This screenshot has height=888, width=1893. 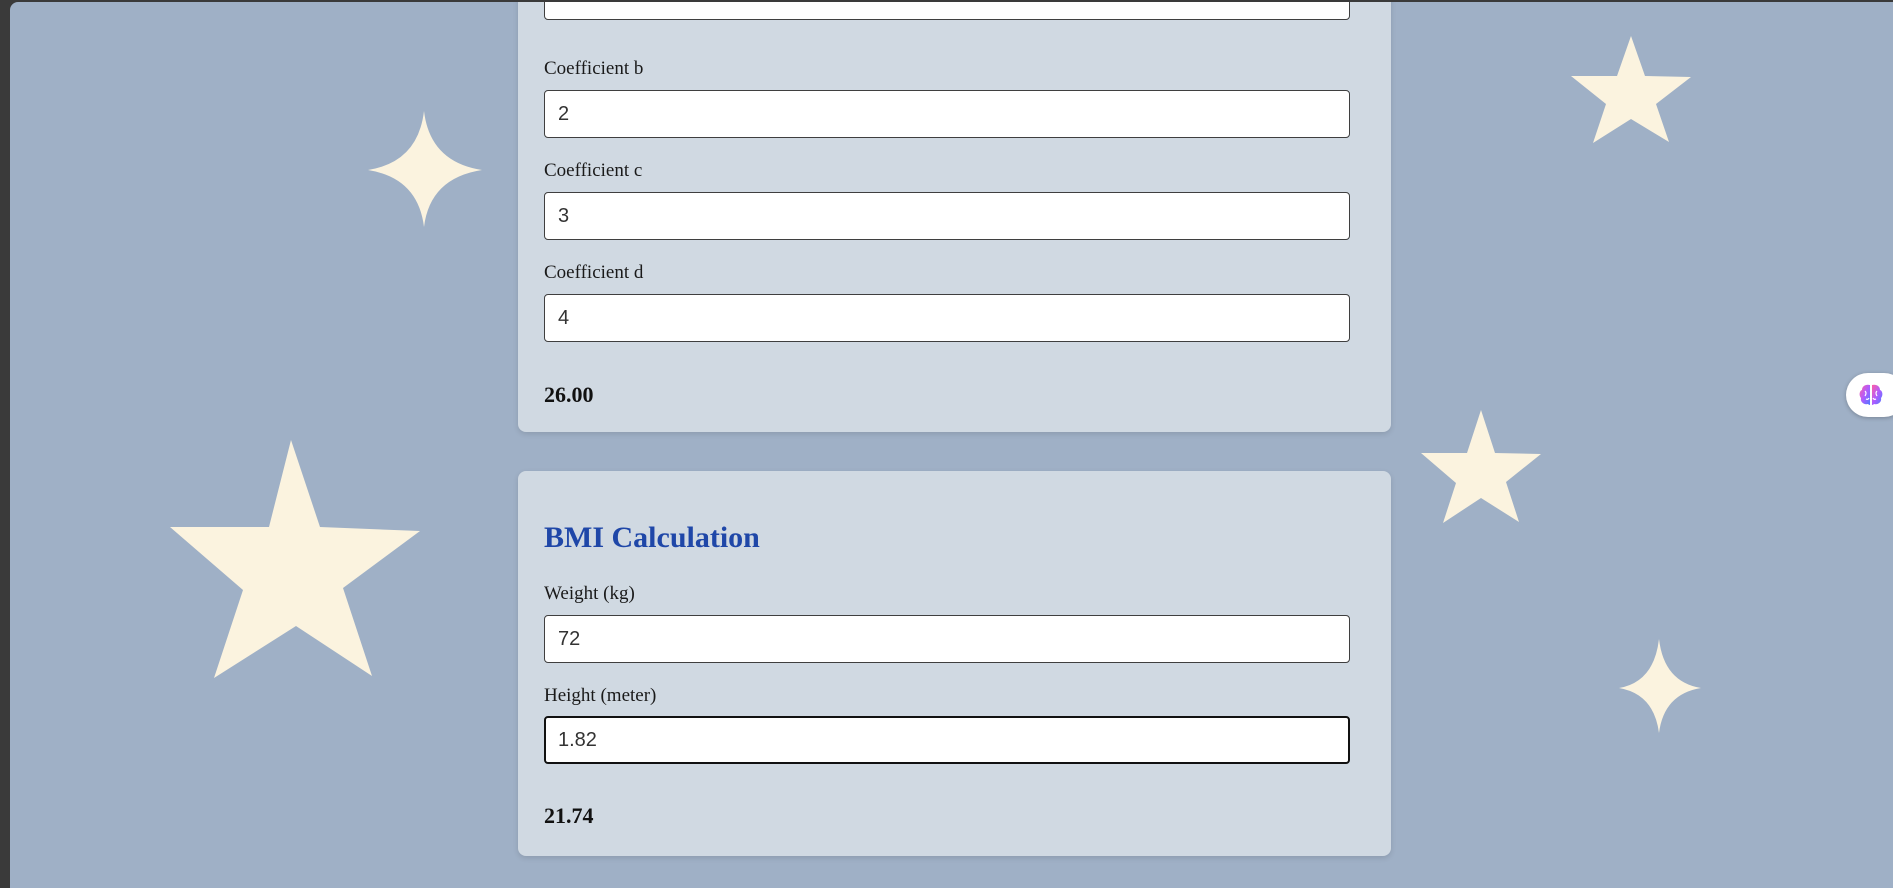 What do you see at coordinates (652, 537) in the screenshot?
I see `bmi-card-title: BMI Calculation` at bounding box center [652, 537].